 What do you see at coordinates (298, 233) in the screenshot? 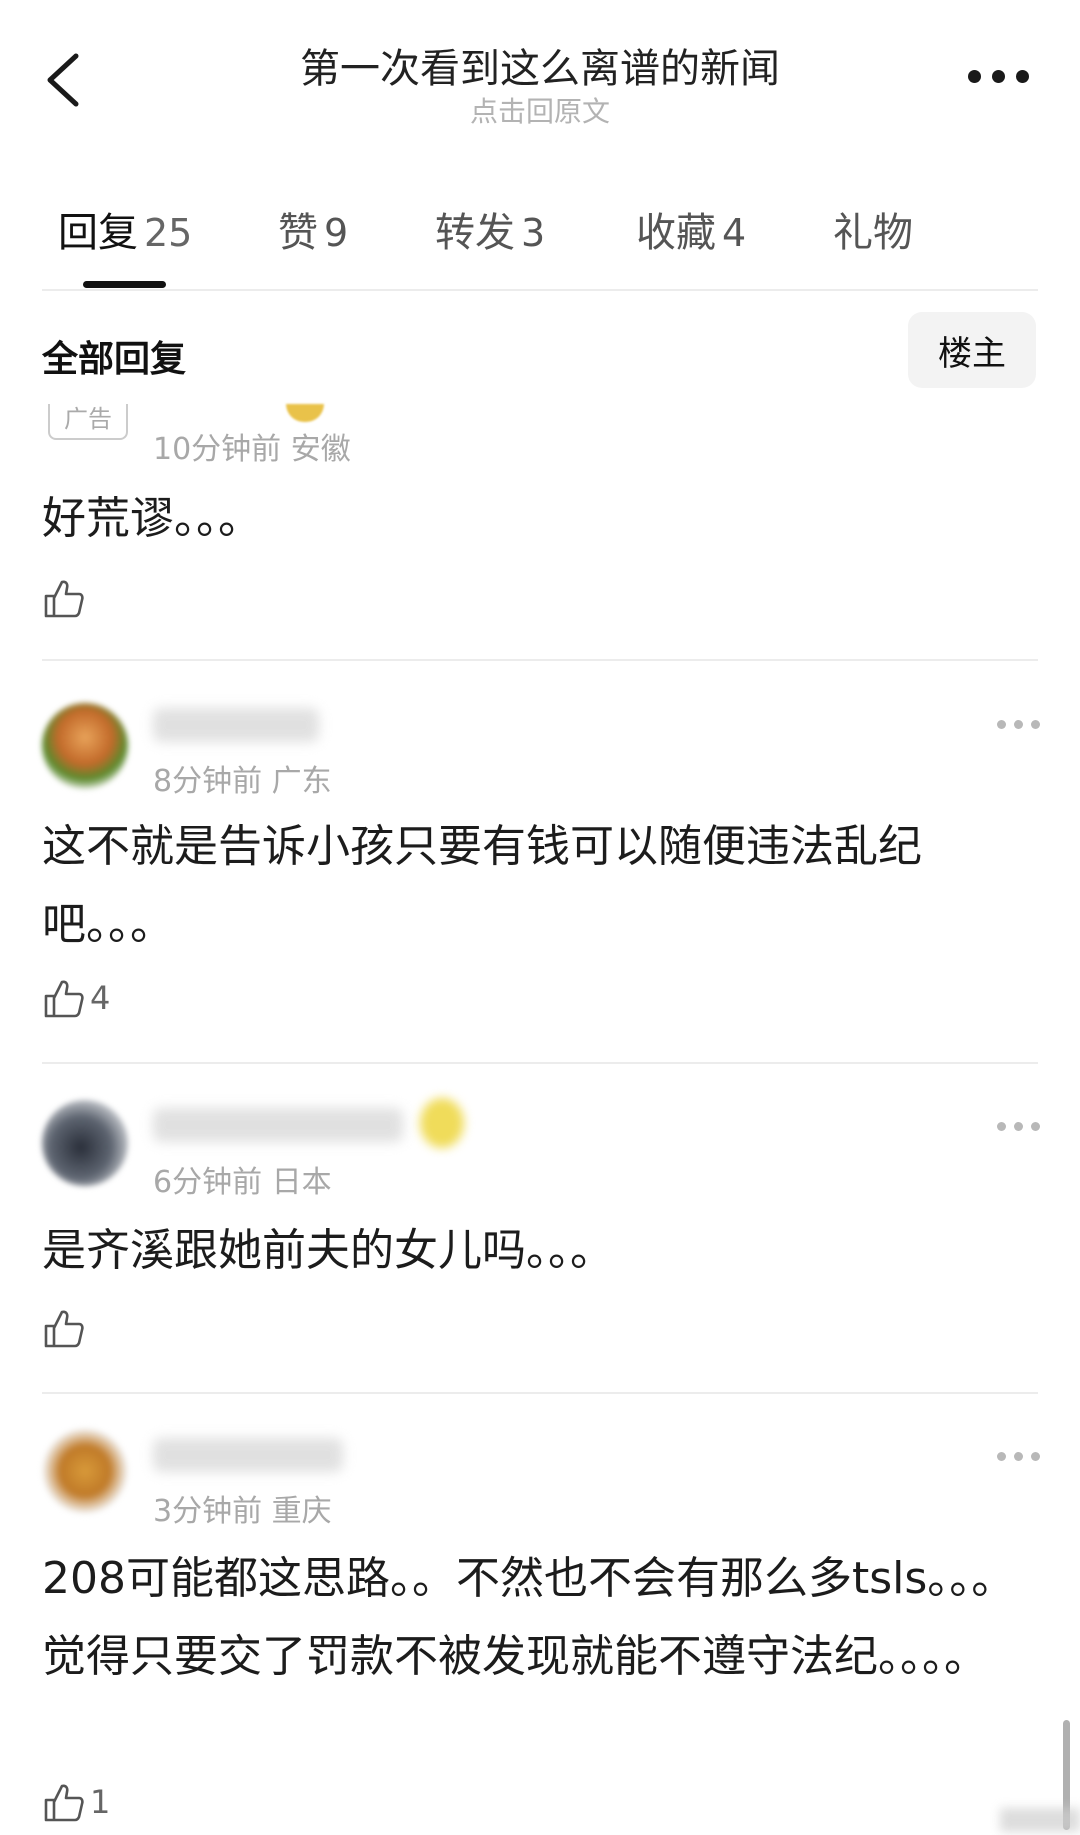
I see `tab-label: 赞` at bounding box center [298, 233].